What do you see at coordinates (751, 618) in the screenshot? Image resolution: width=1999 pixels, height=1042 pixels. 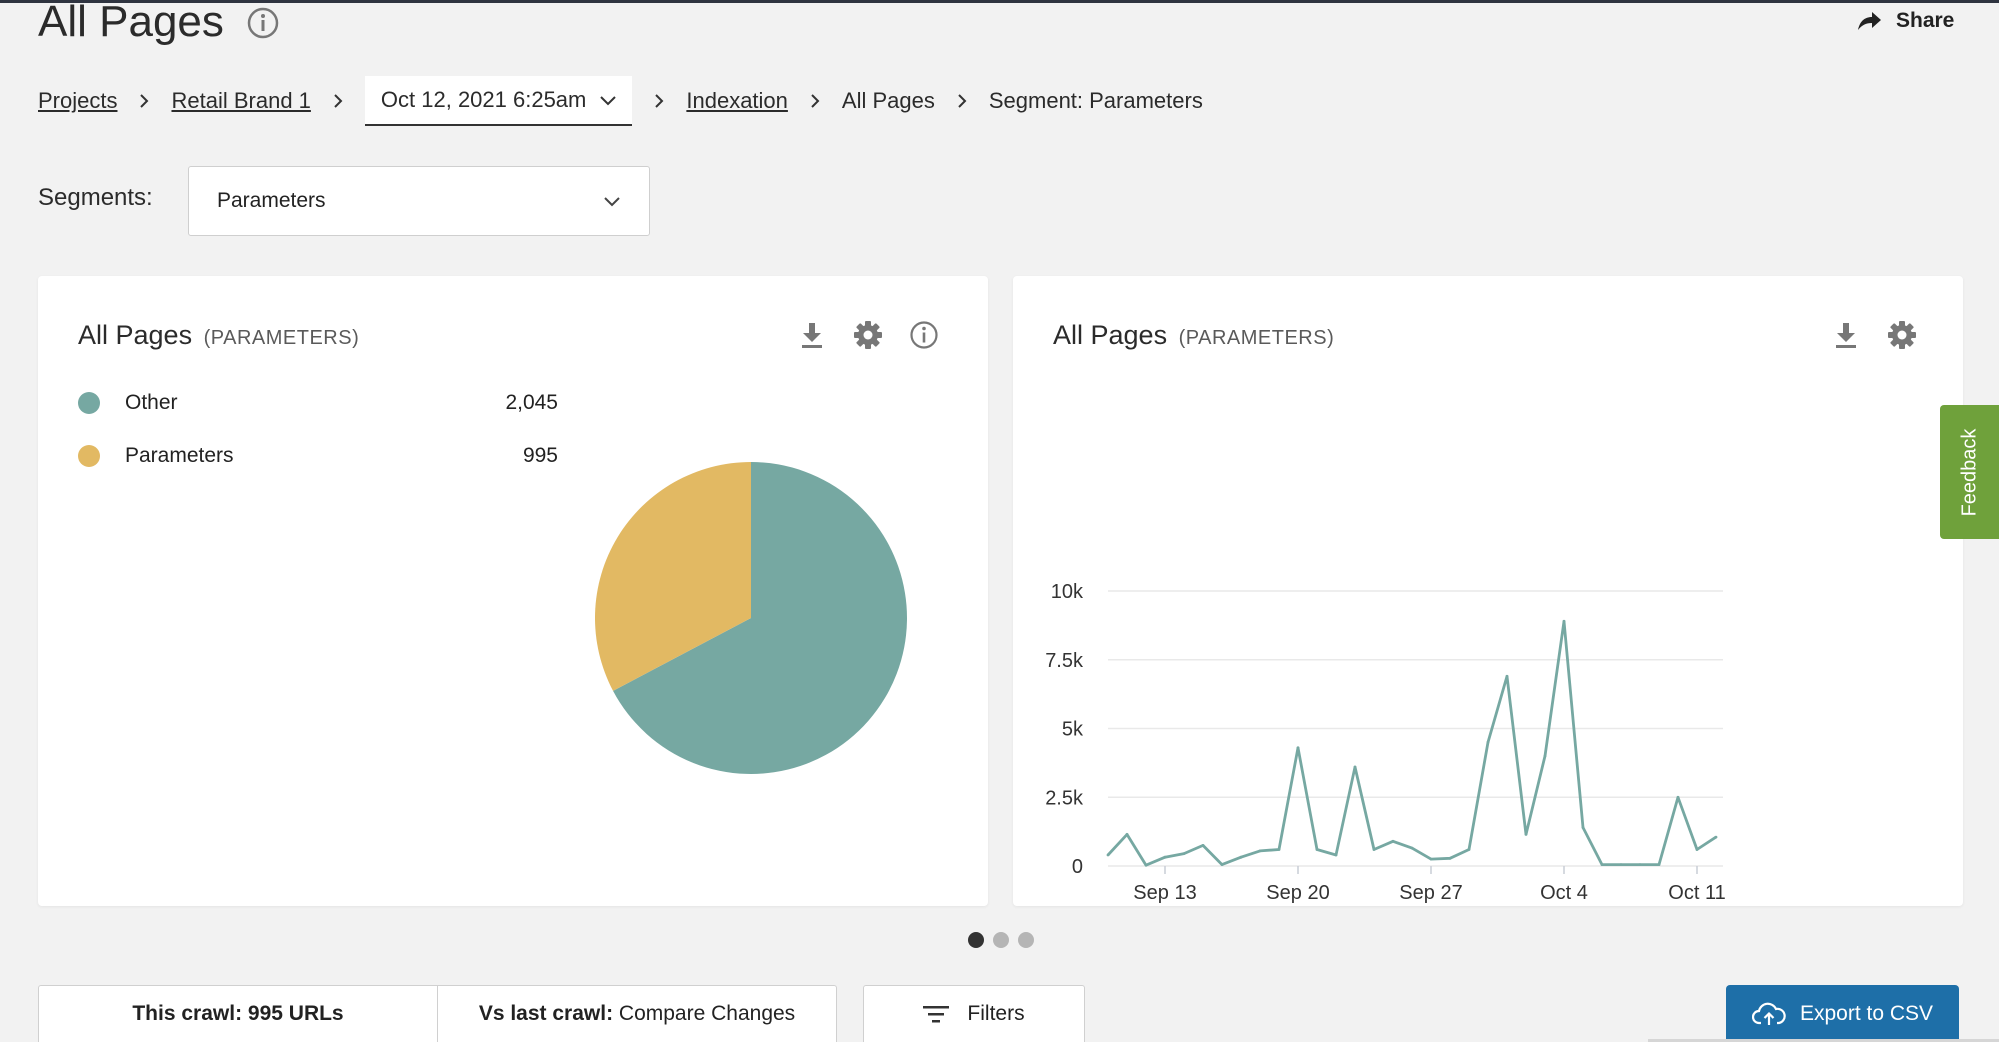 I see `pie-chart` at bounding box center [751, 618].